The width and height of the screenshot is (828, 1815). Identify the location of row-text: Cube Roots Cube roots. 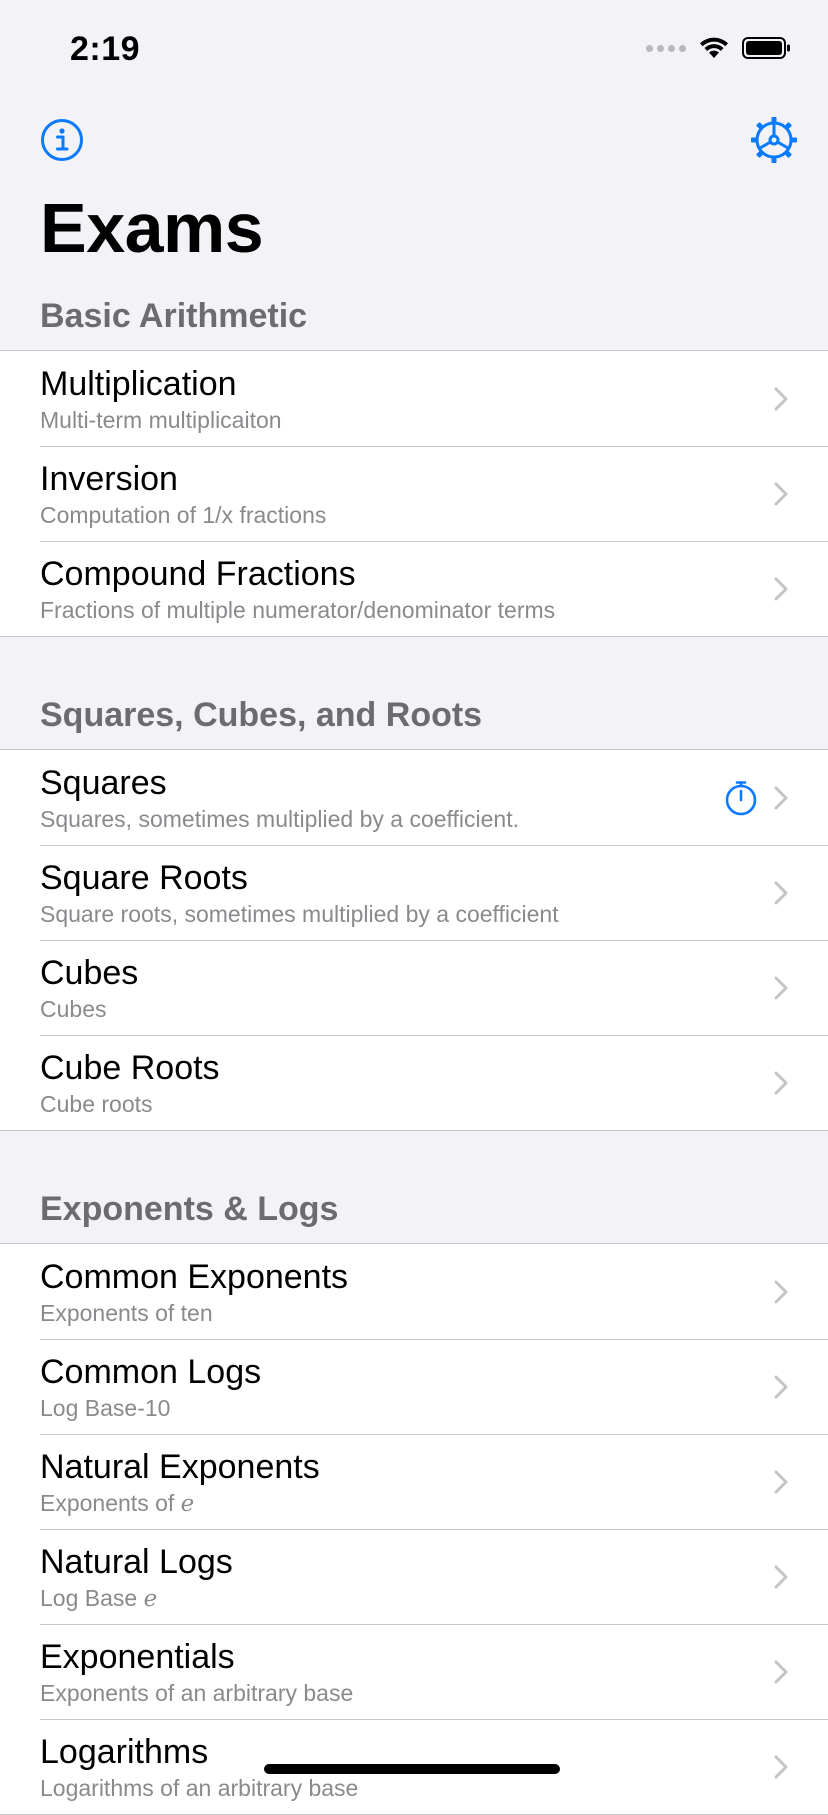
(374, 1083).